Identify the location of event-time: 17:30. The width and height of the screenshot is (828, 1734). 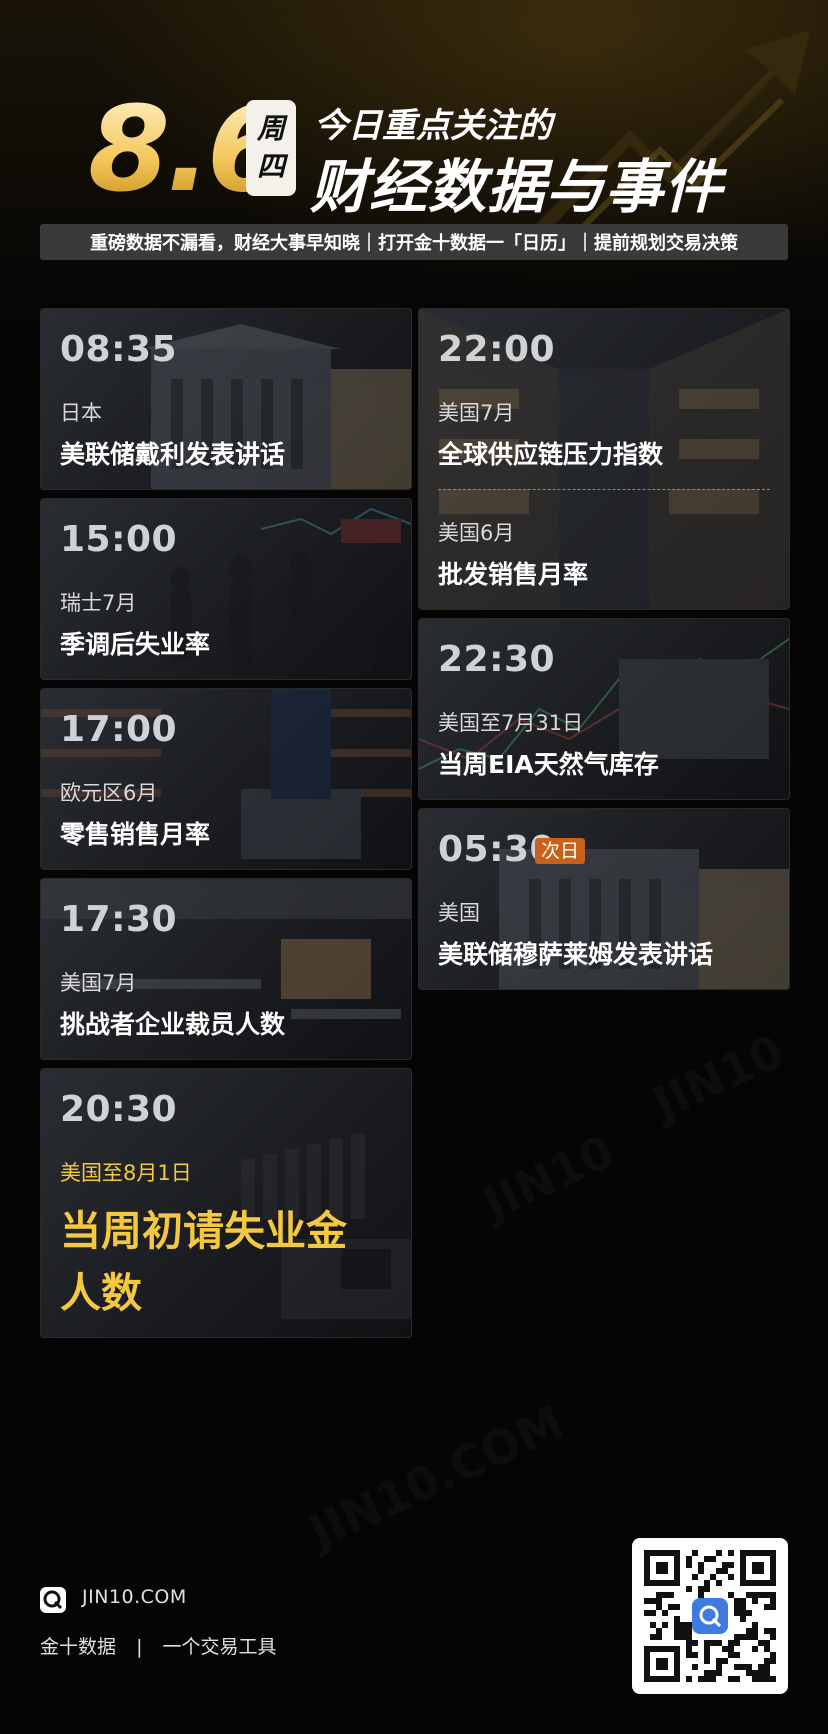
(119, 919).